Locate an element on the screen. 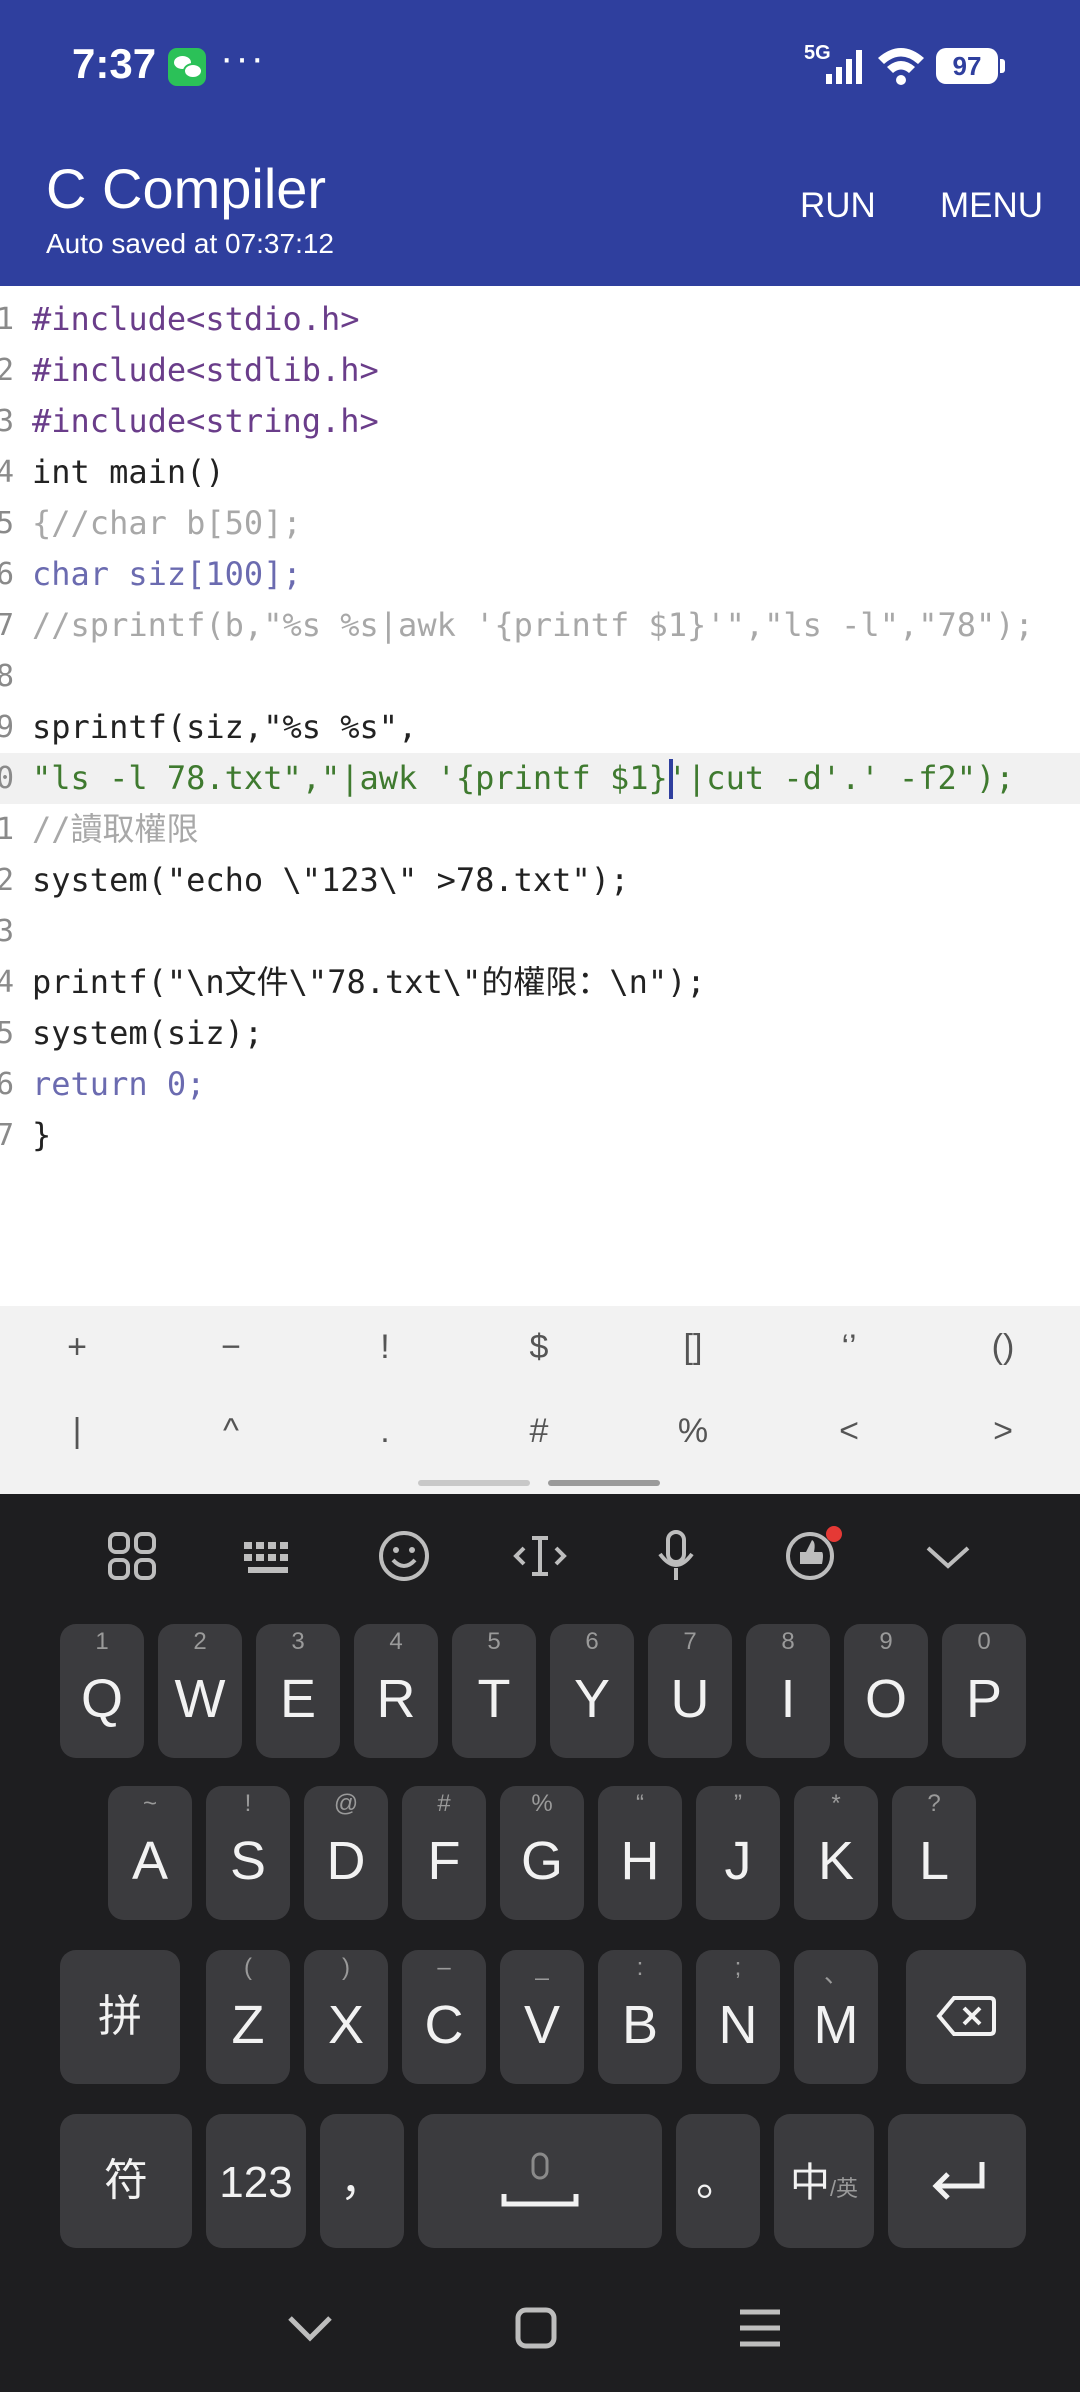 This screenshot has height=2392, width=1080. pinyin-key: 拼 is located at coordinates (120, 2017).